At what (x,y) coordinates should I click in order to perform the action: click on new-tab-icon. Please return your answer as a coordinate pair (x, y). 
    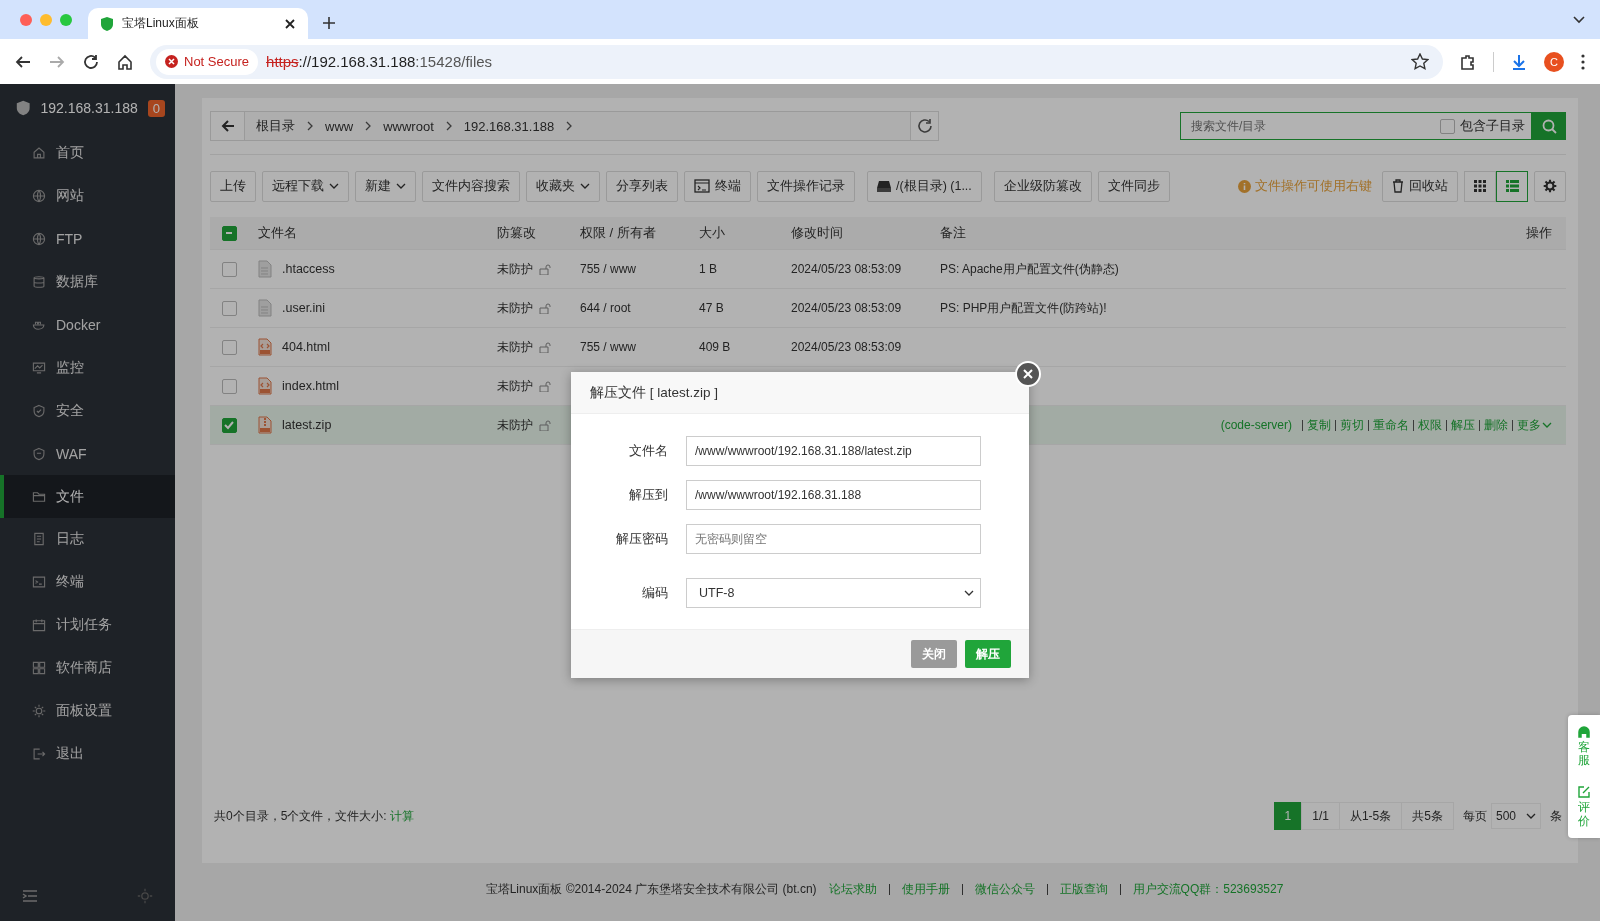
    Looking at the image, I should click on (329, 23).